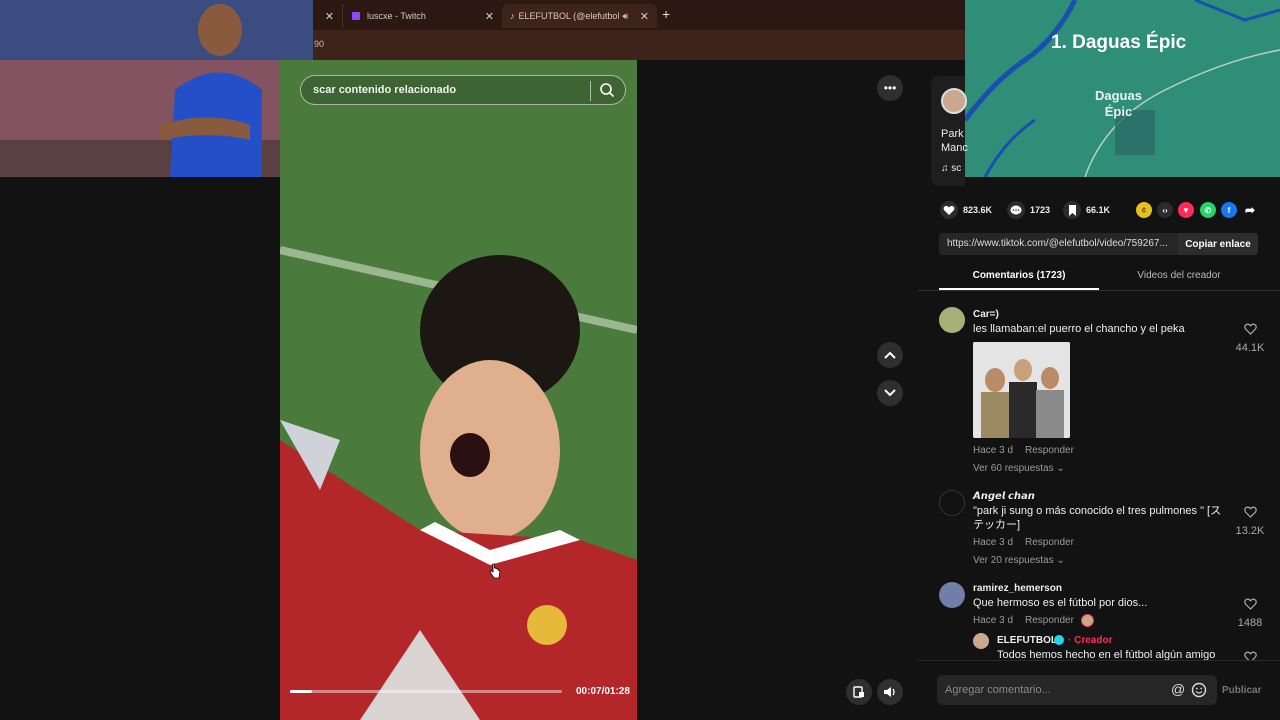  I want to click on browser-tab-partial: ✕, so click(327, 16).